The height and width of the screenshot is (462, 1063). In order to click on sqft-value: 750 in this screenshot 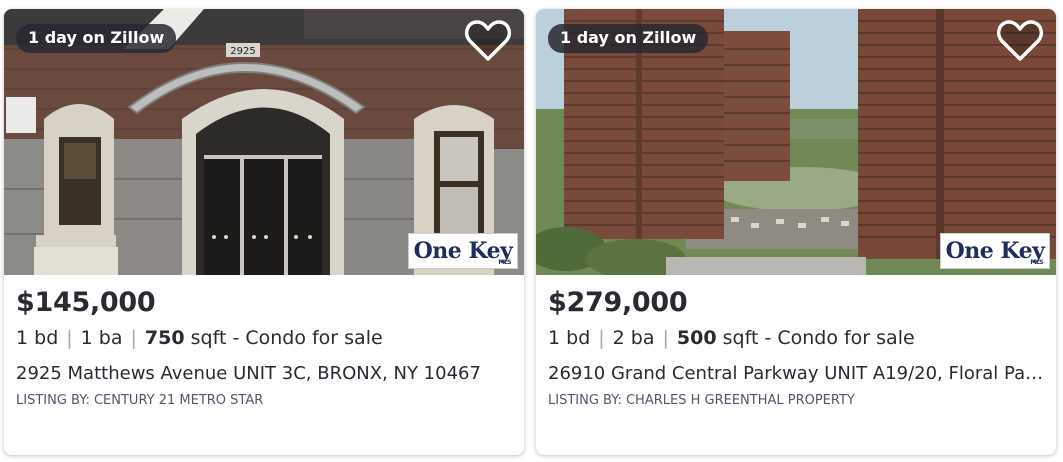, I will do `click(164, 338)`.